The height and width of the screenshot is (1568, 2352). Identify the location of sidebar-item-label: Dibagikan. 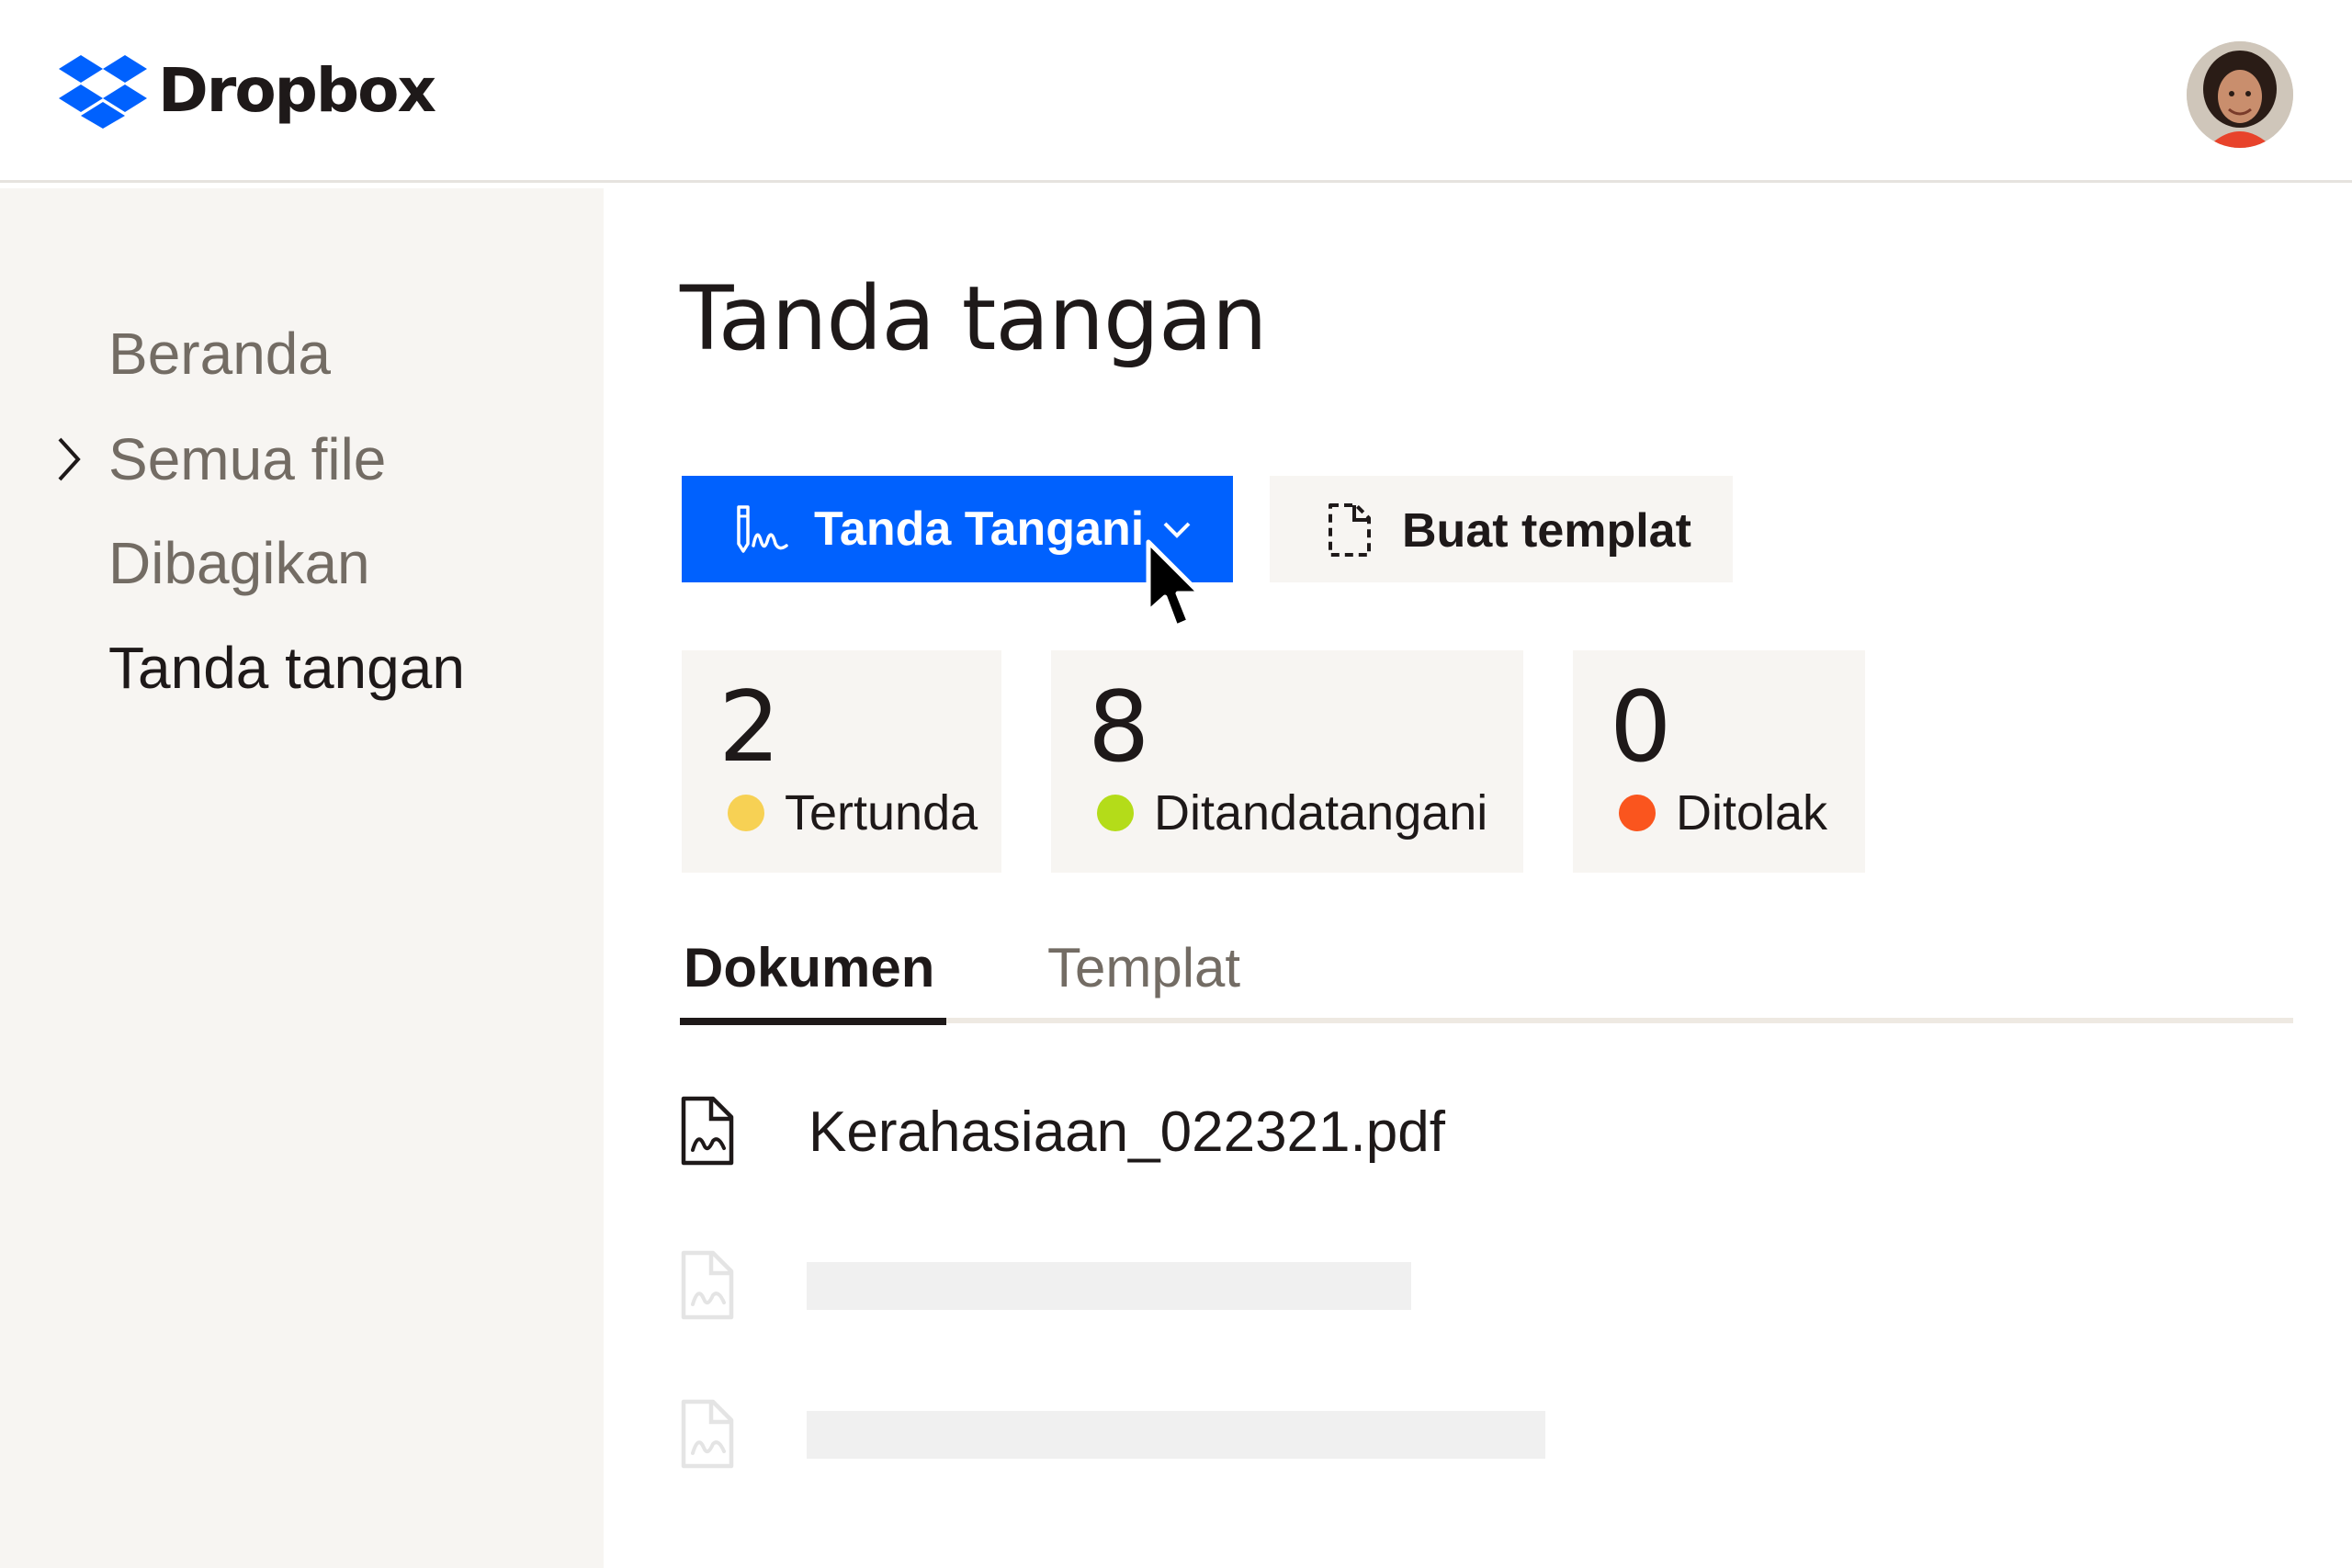
(239, 563).